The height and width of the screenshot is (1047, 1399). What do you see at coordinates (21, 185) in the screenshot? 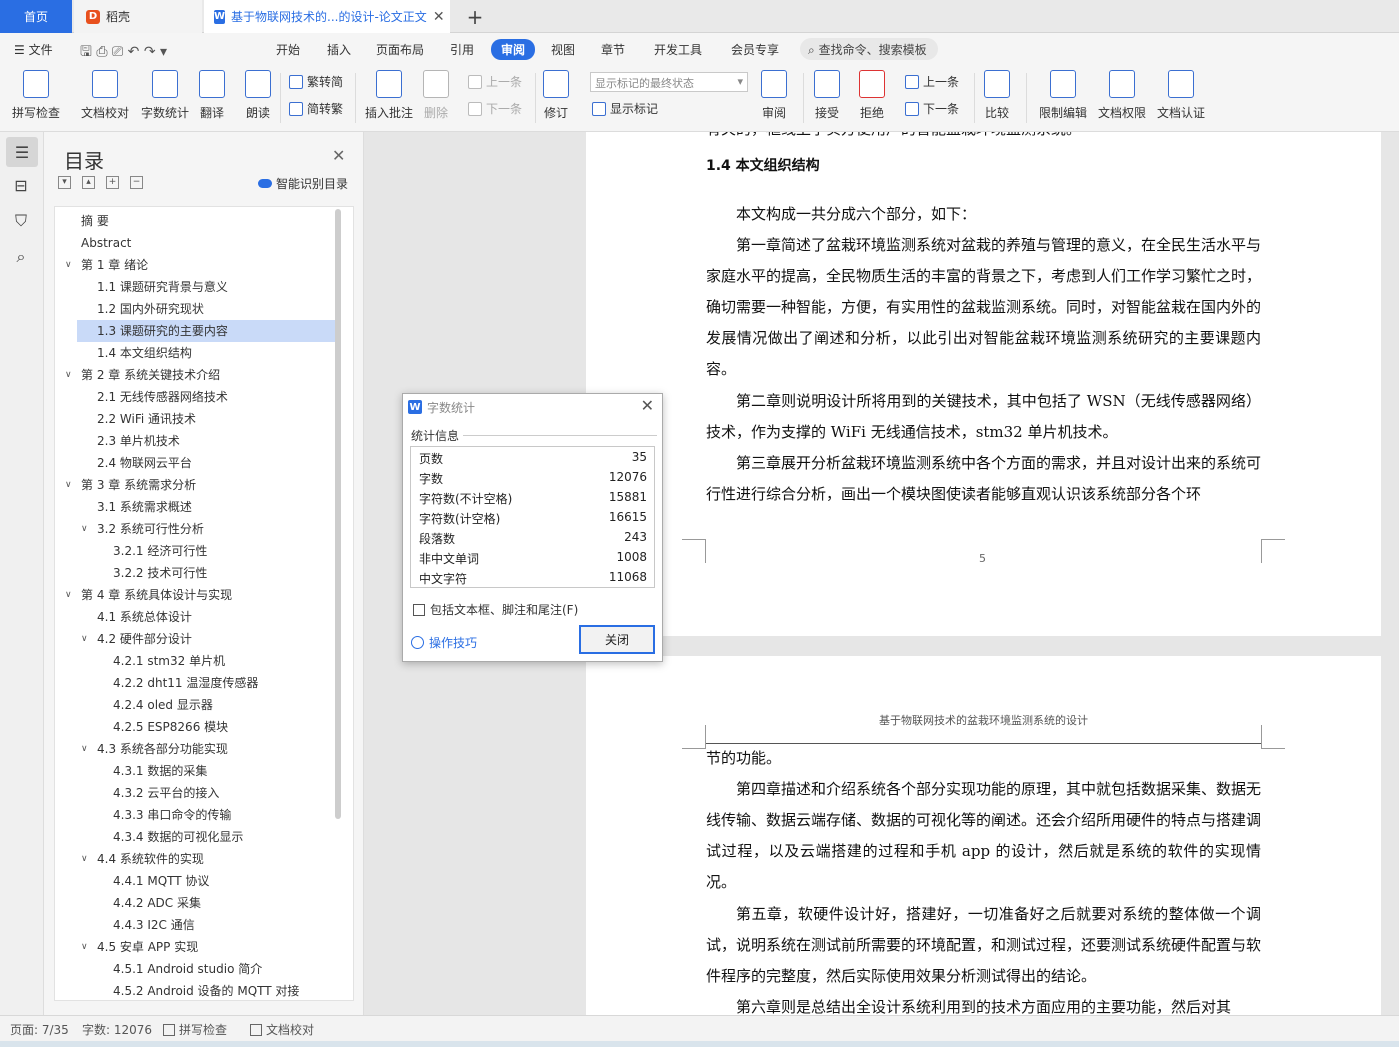
I see `navigation-icon: ⊟` at bounding box center [21, 185].